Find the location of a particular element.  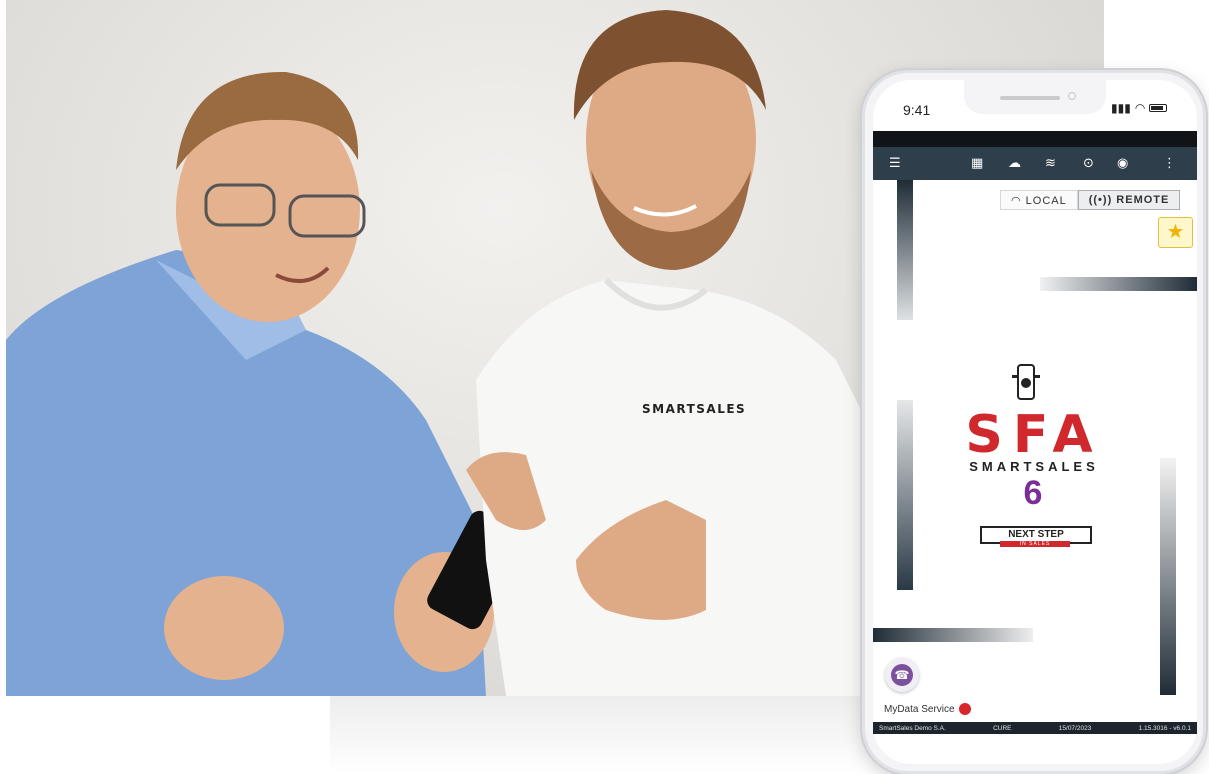

viber-icon: ☎ is located at coordinates (902, 675).